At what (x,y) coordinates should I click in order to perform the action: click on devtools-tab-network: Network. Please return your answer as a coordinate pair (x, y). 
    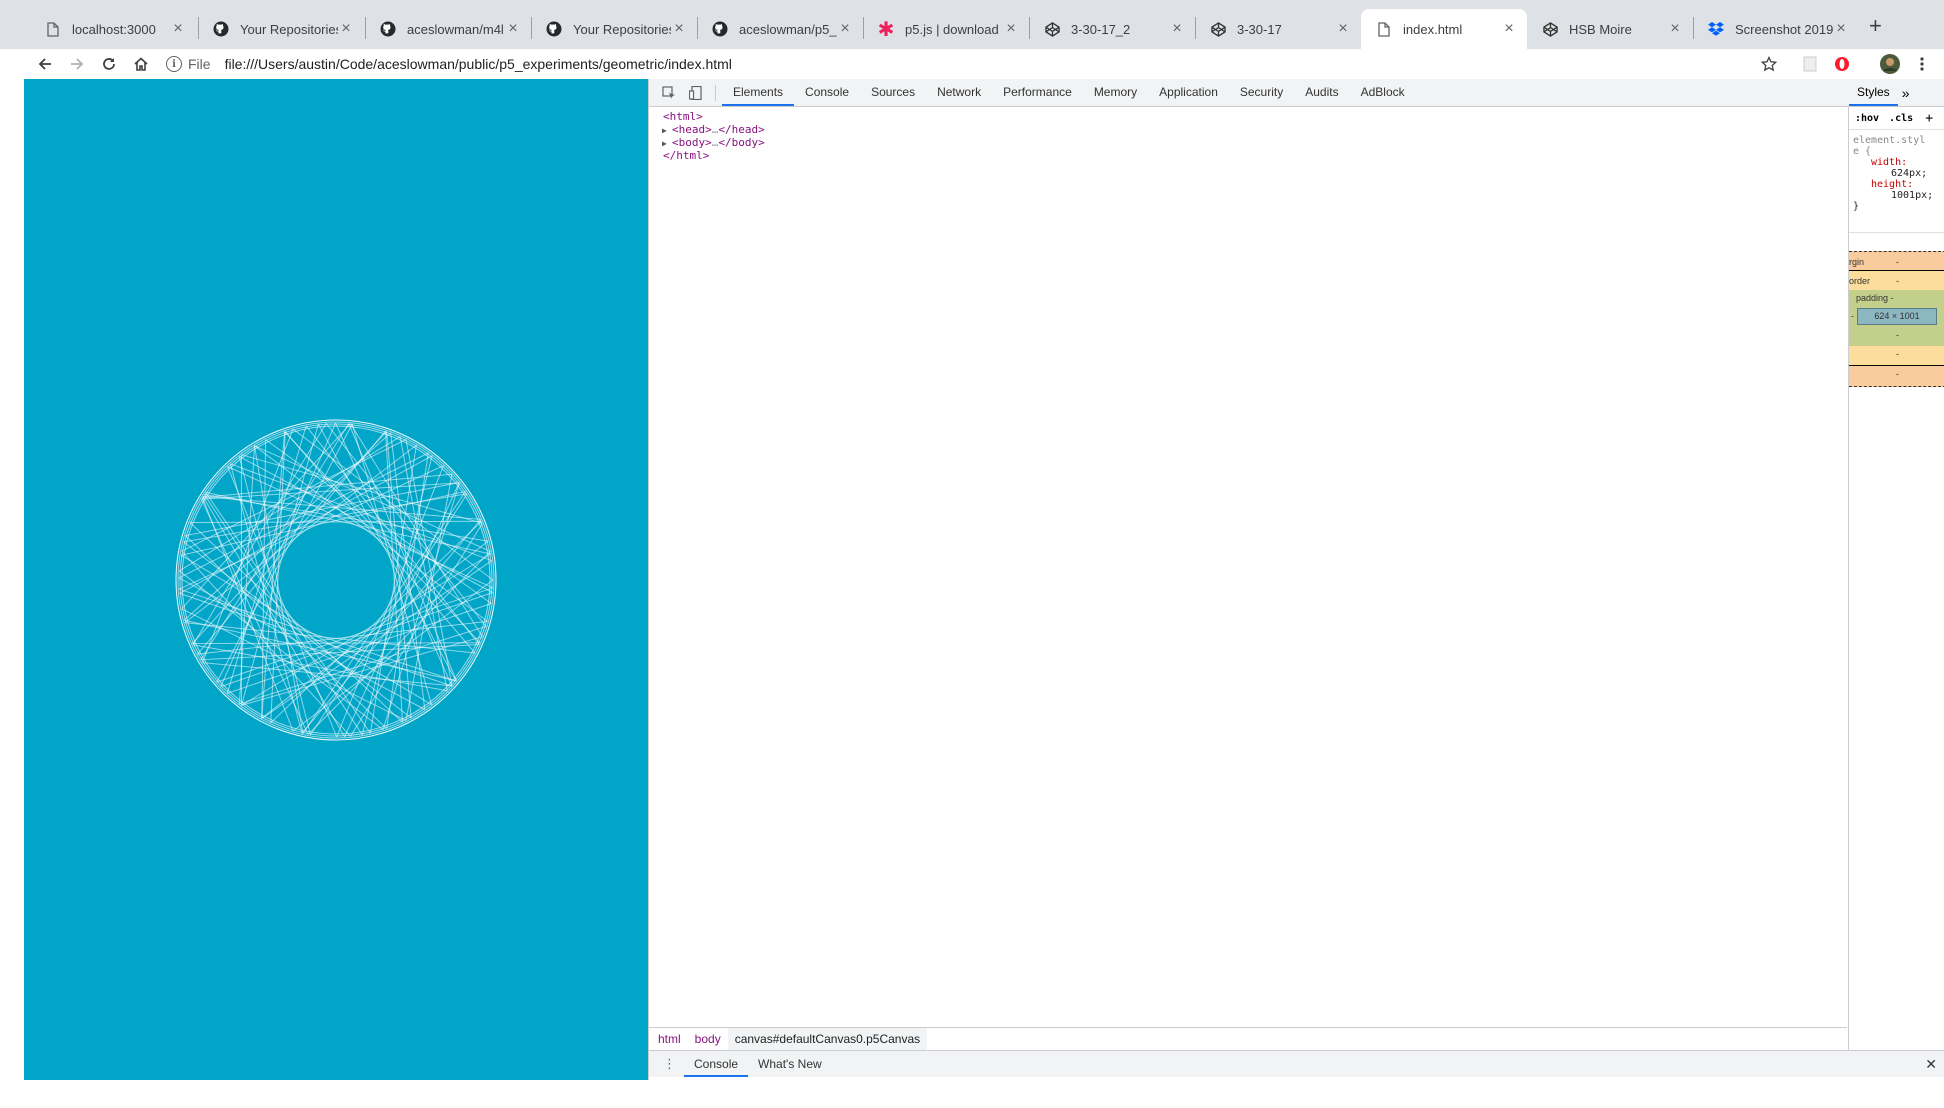
    Looking at the image, I should click on (959, 92).